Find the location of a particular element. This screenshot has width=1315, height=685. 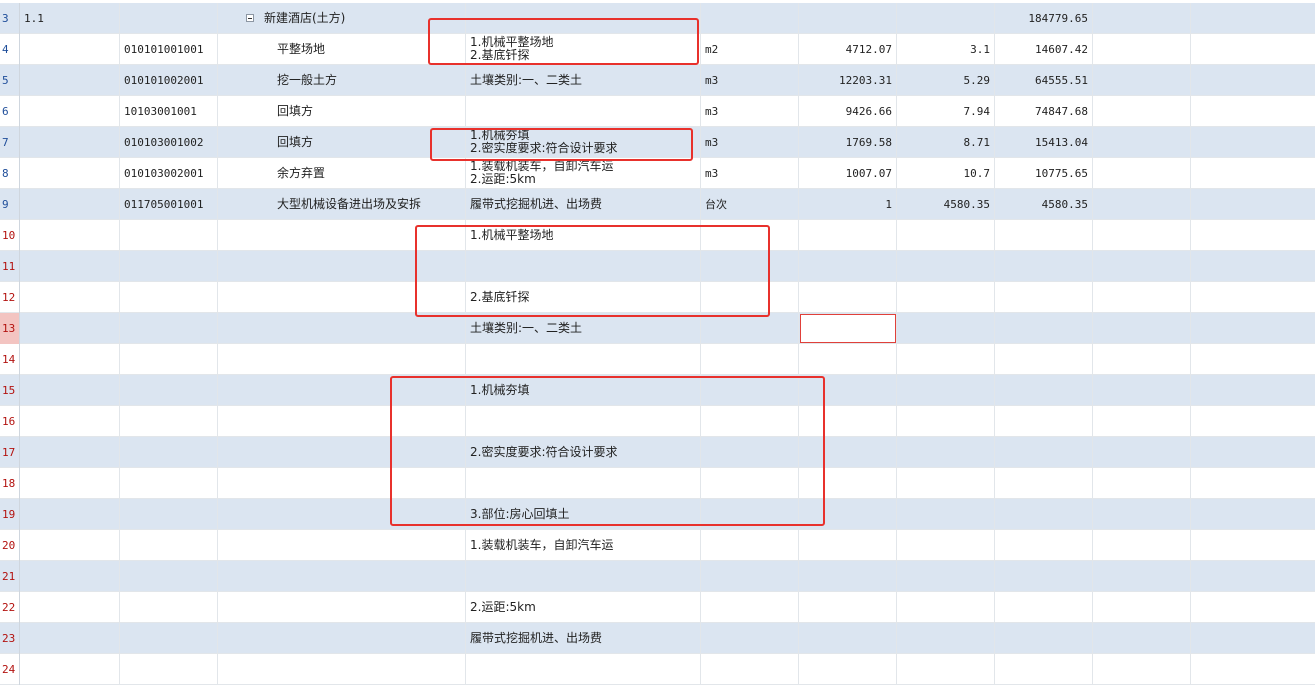

features-cell: 1.机械夯填 is located at coordinates (583, 390).